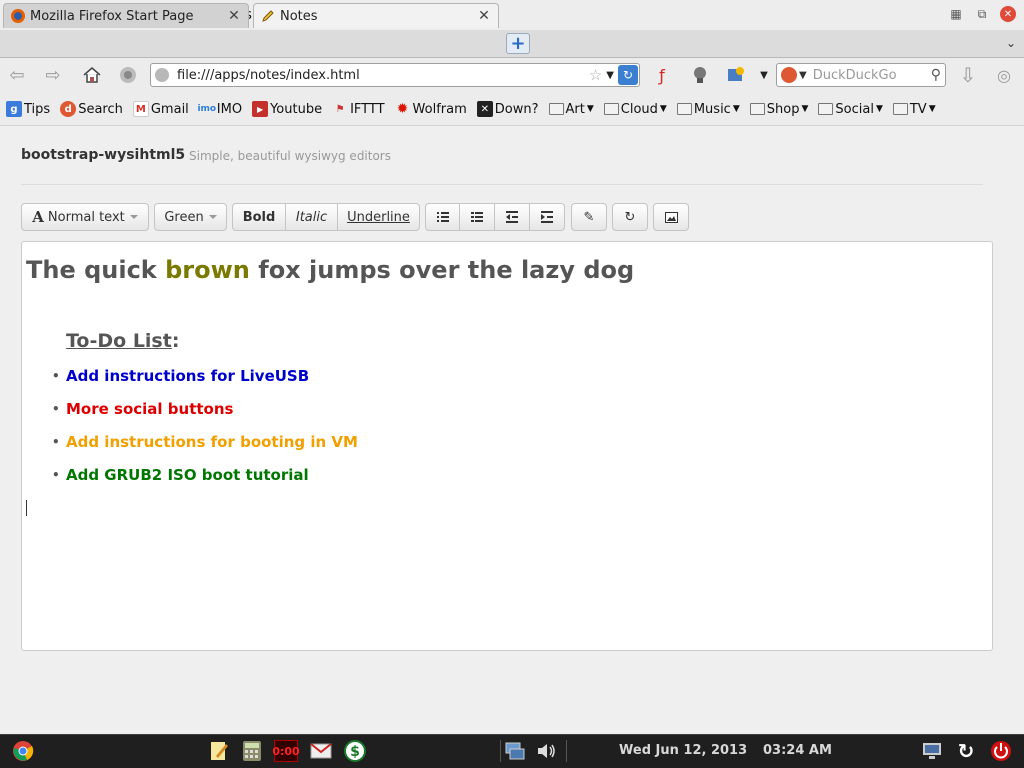  Describe the element at coordinates (190, 217) in the screenshot. I see `font-color-dropdown: Green` at that location.